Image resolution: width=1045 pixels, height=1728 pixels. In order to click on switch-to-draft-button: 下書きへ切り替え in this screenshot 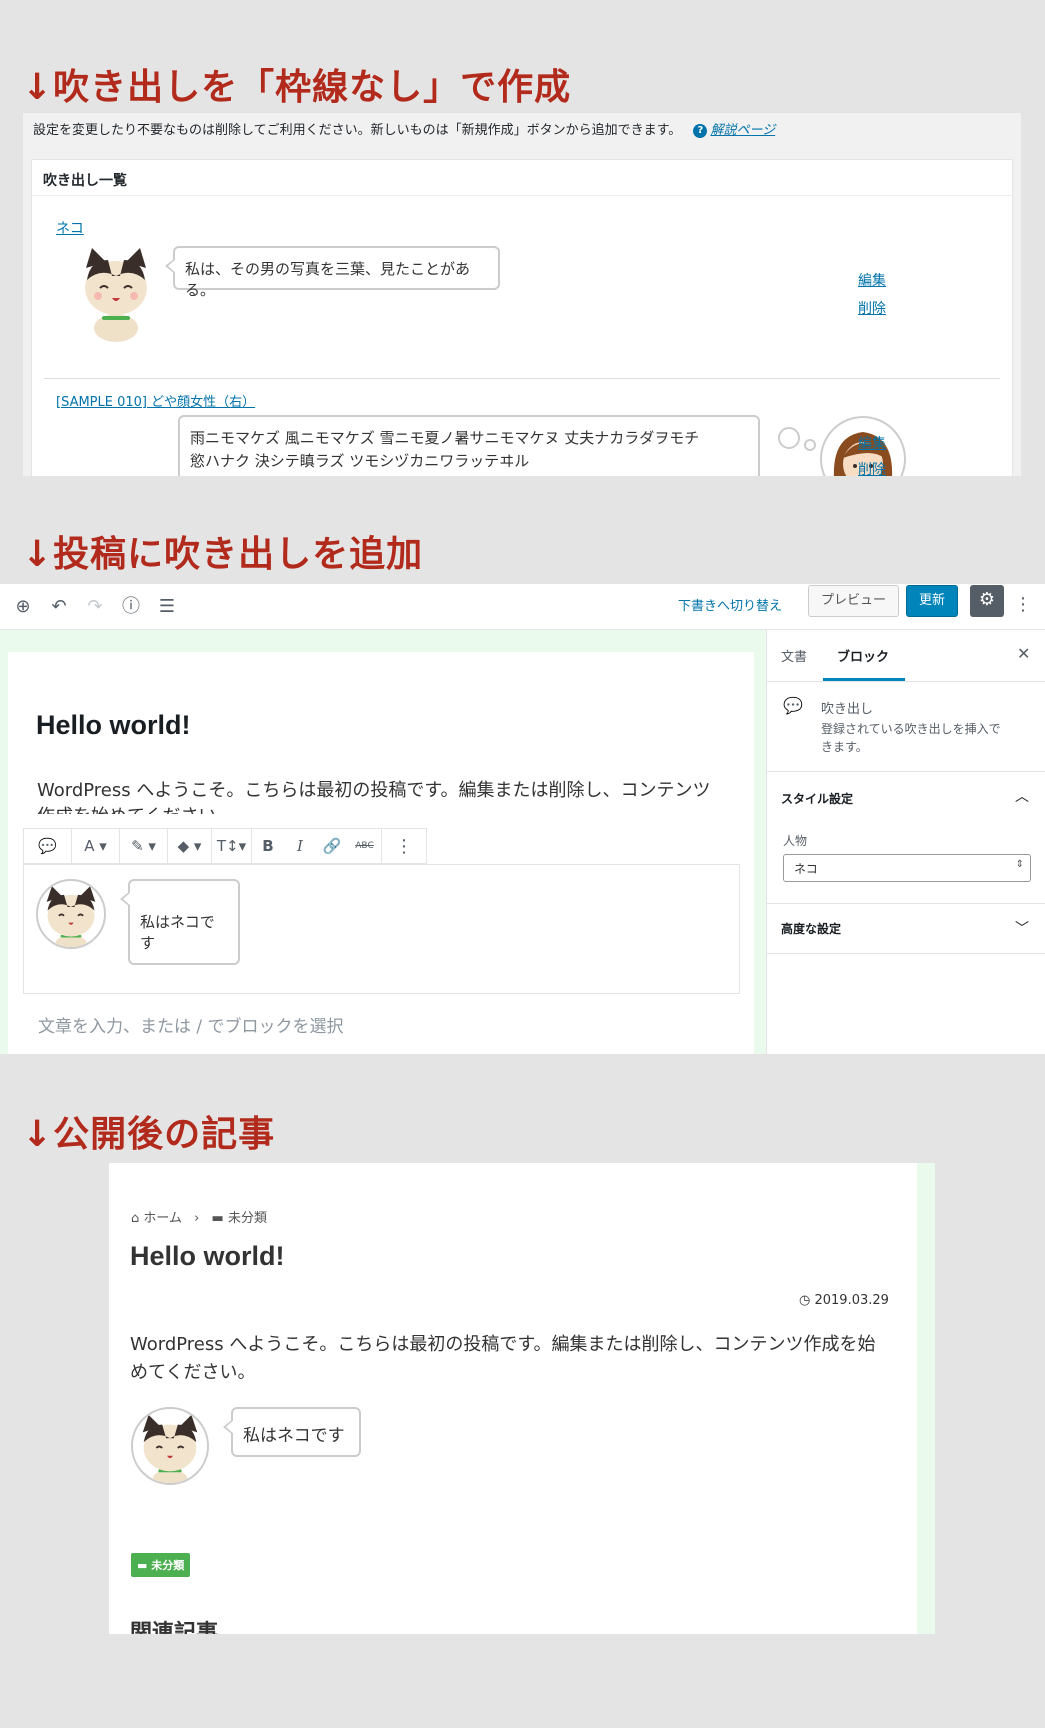, I will do `click(730, 604)`.